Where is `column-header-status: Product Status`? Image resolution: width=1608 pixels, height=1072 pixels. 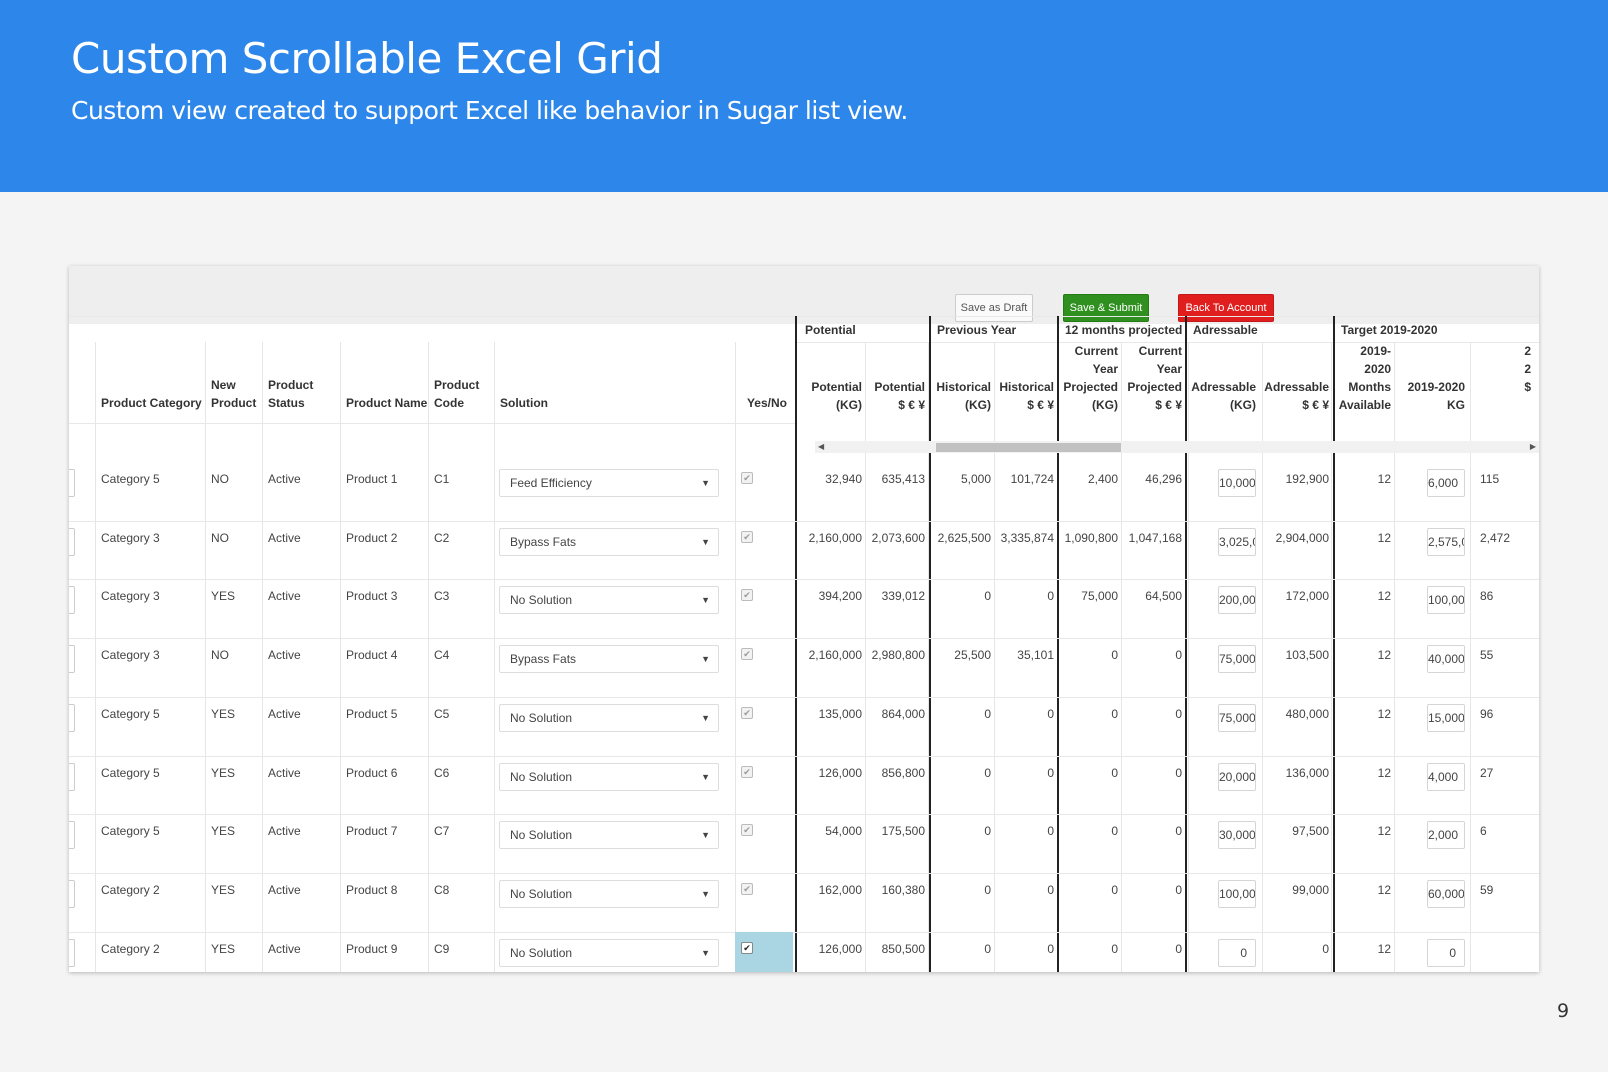 column-header-status: Product Status is located at coordinates (290, 394).